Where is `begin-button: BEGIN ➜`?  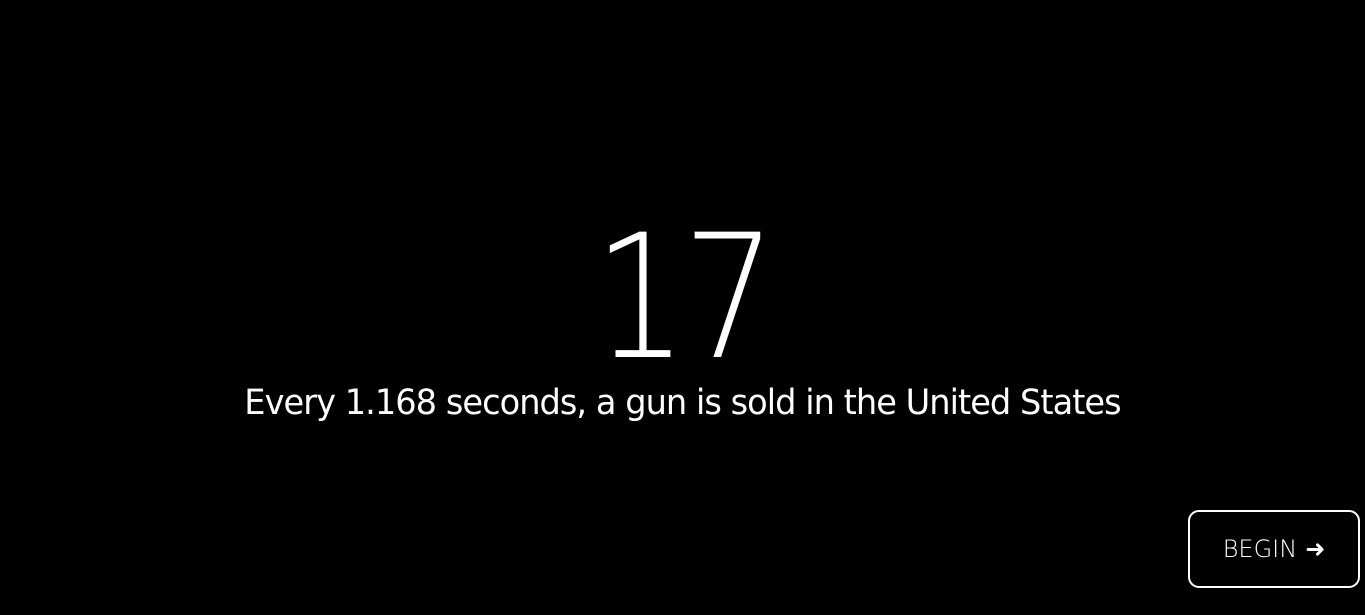
begin-button: BEGIN ➜ is located at coordinates (1274, 549).